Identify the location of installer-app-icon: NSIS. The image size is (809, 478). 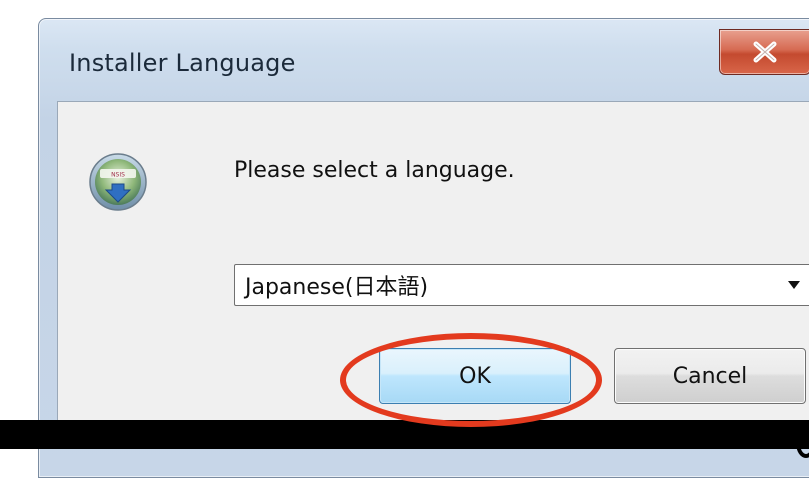
(118, 182).